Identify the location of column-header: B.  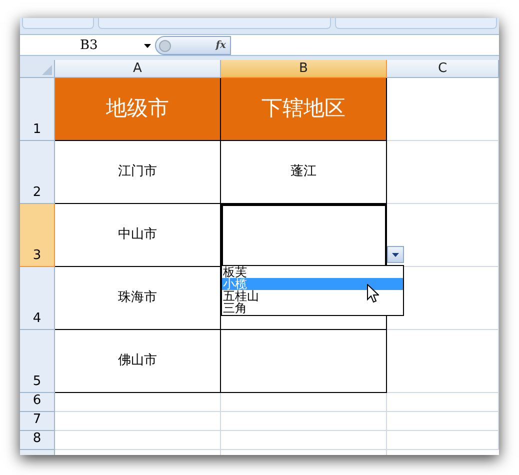
(304, 69).